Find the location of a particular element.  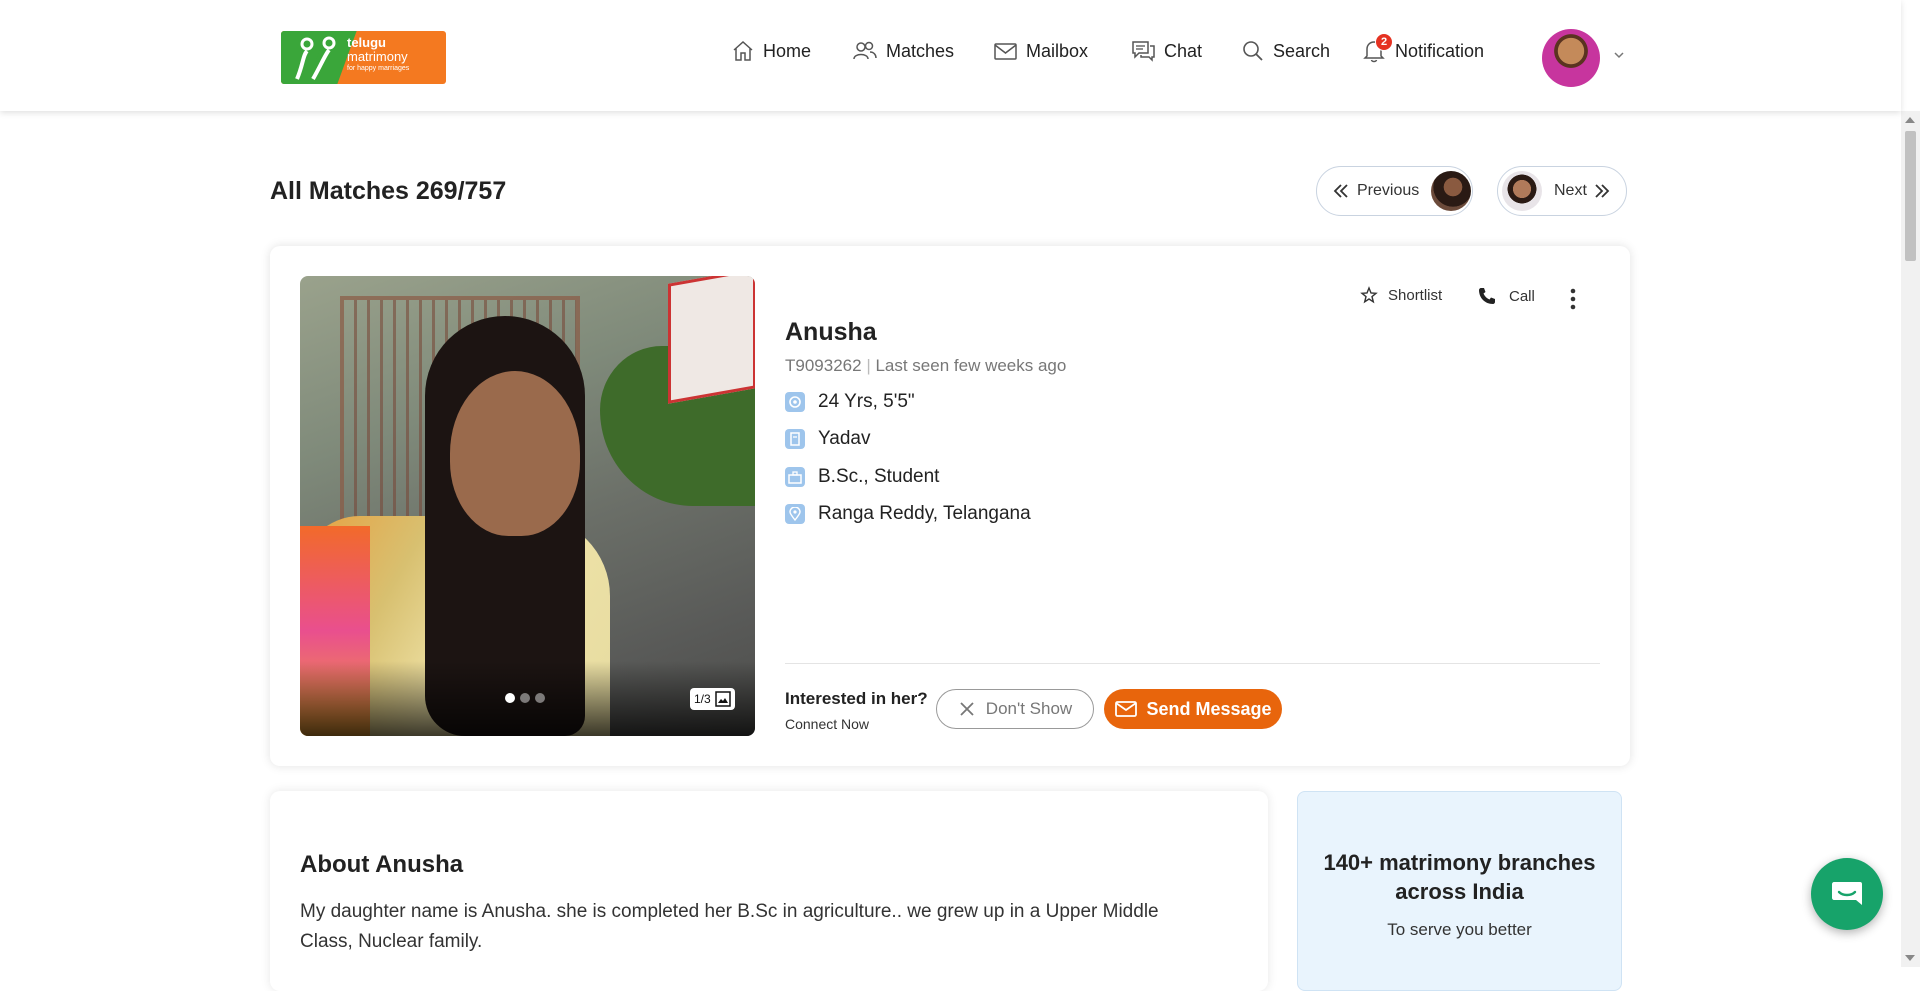

photo-counter-text: 1/3 is located at coordinates (702, 699).